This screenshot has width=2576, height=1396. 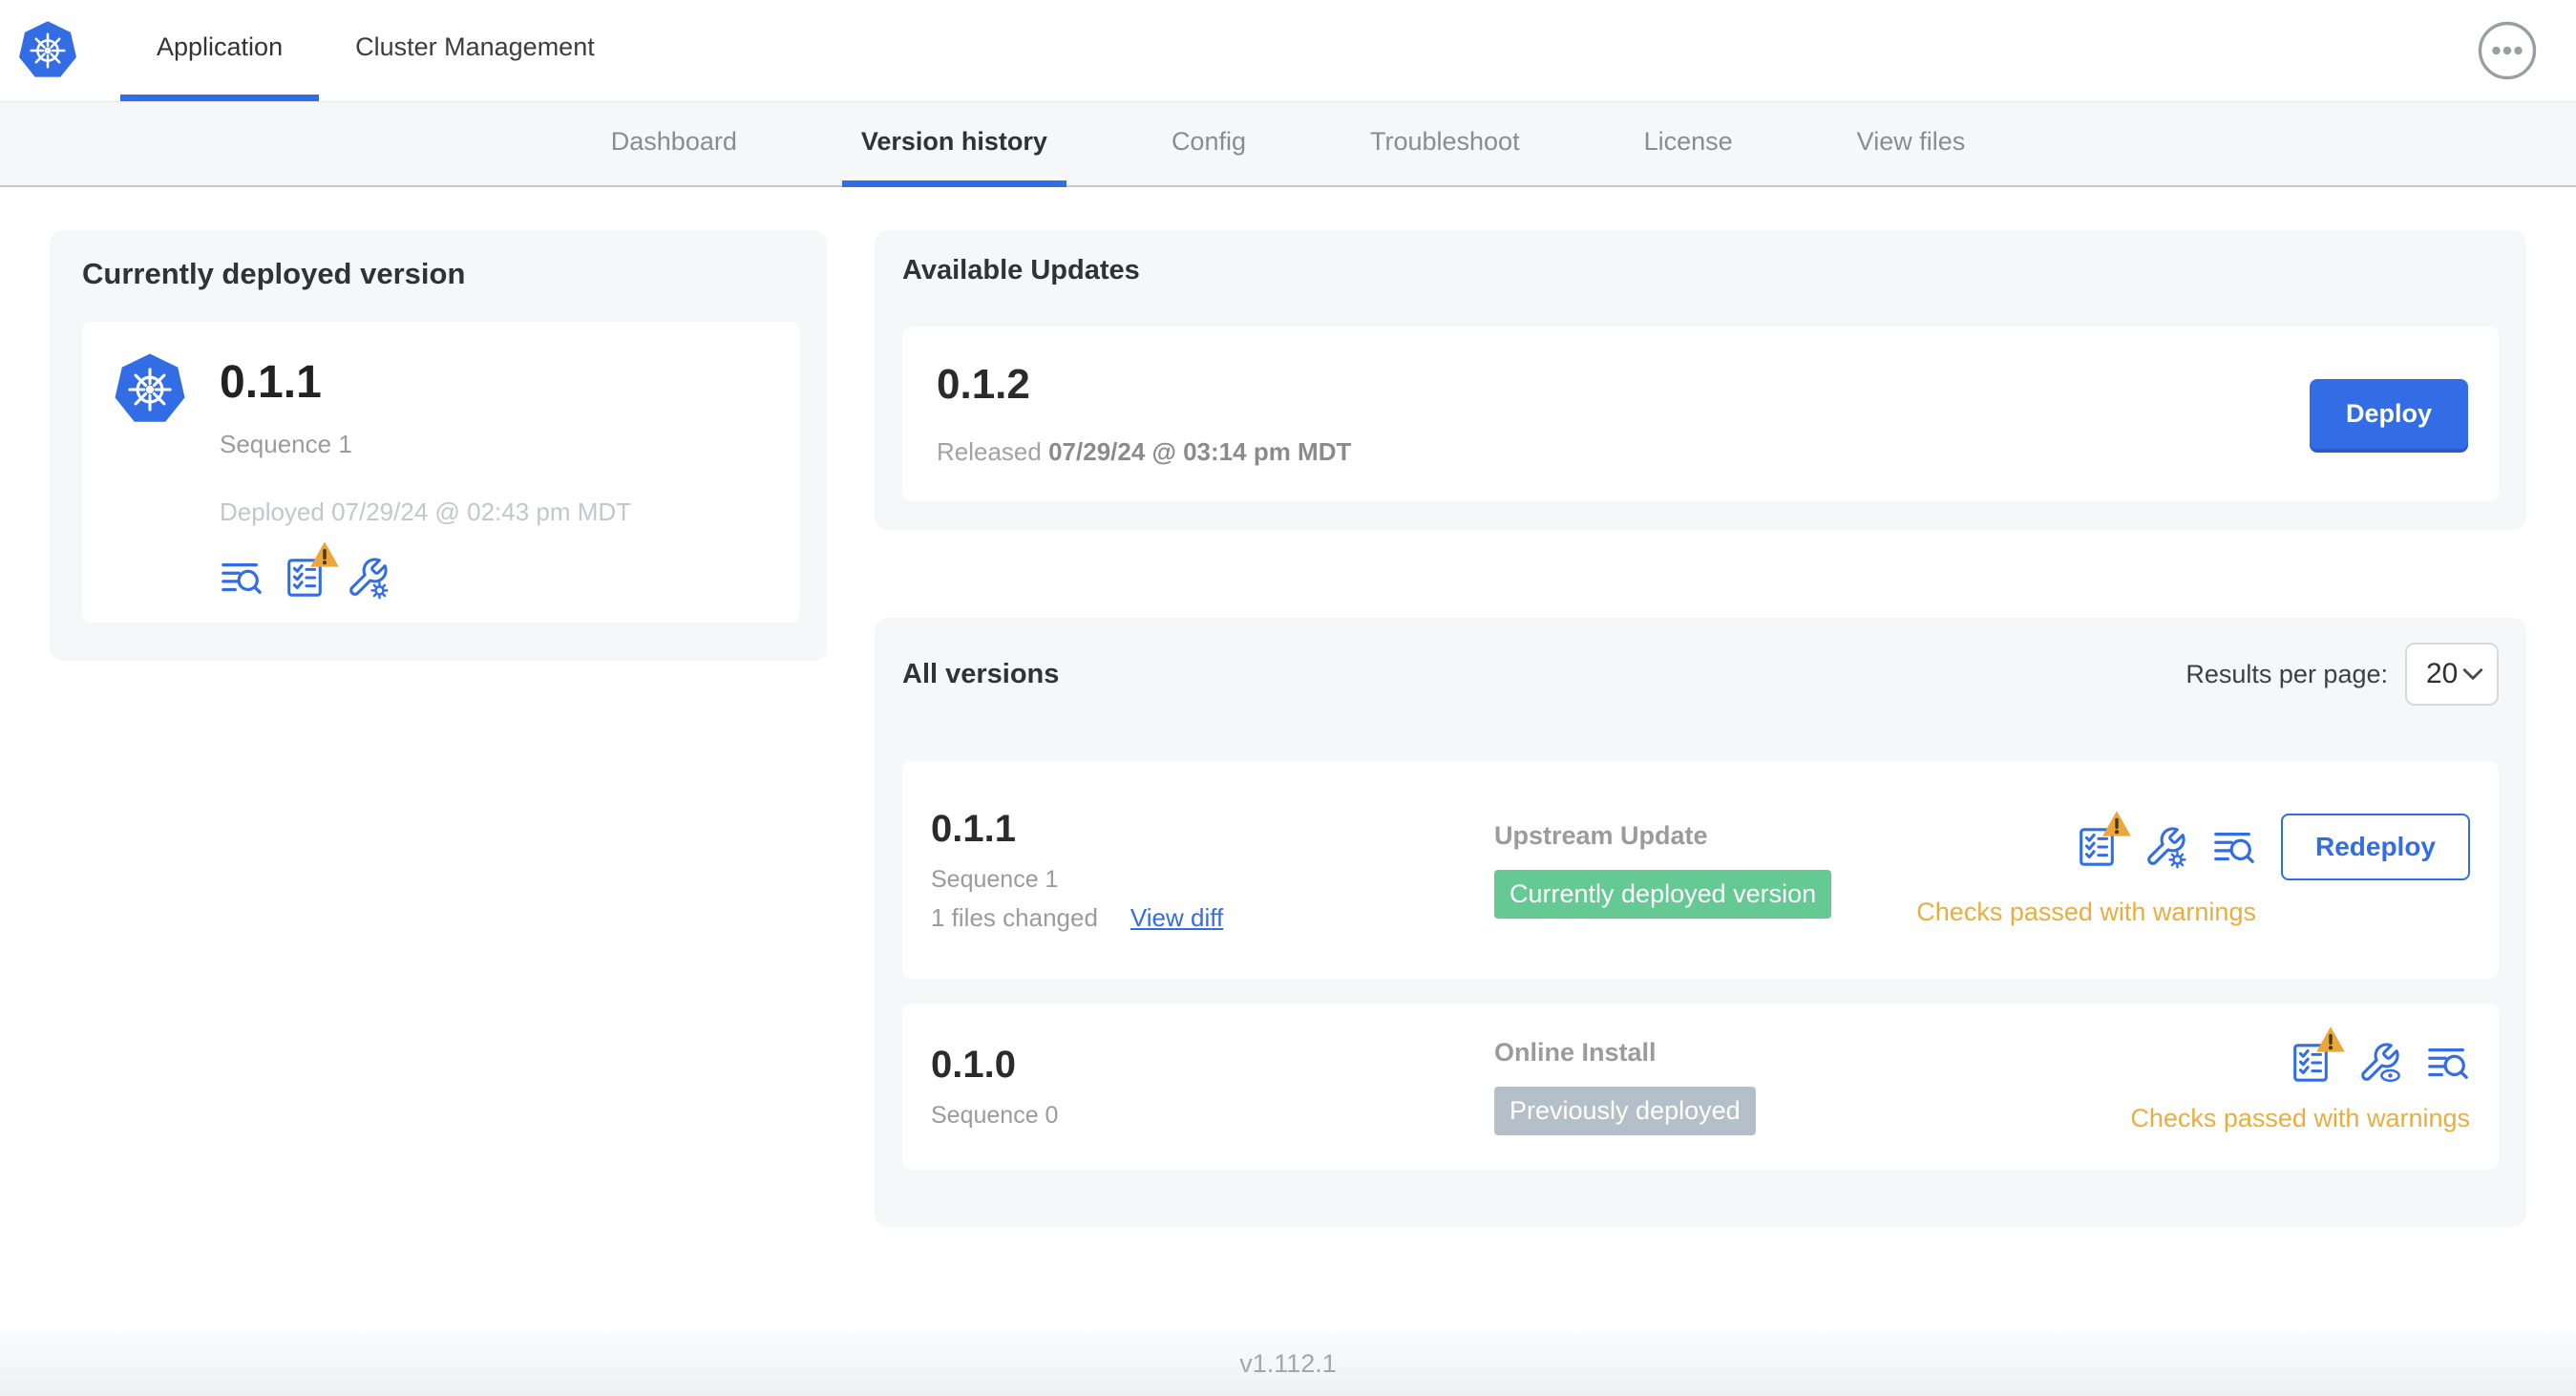 What do you see at coordinates (1688, 141) in the screenshot?
I see `tab-license-label: License` at bounding box center [1688, 141].